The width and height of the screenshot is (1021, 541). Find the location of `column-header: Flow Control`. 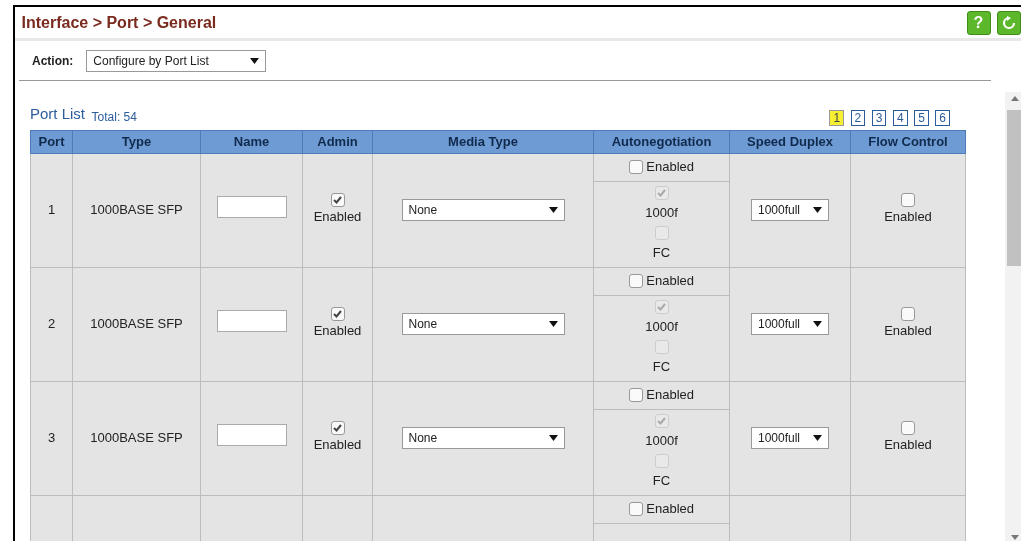

column-header: Flow Control is located at coordinates (908, 141).